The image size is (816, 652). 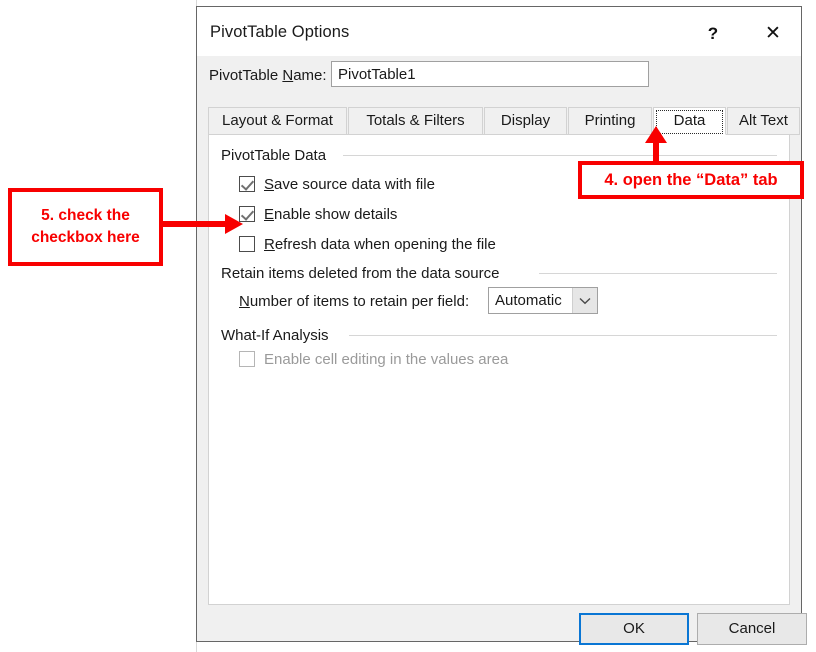 I want to click on tab-label: Layout & Format, so click(x=277, y=120).